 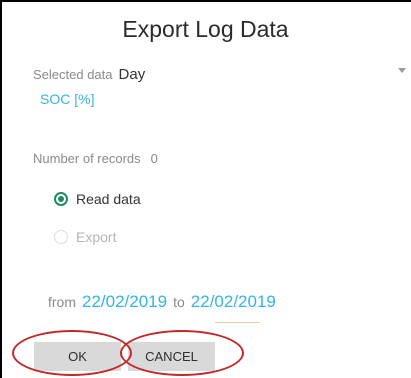 I want to click on radio-export-label: Export, so click(x=96, y=237).